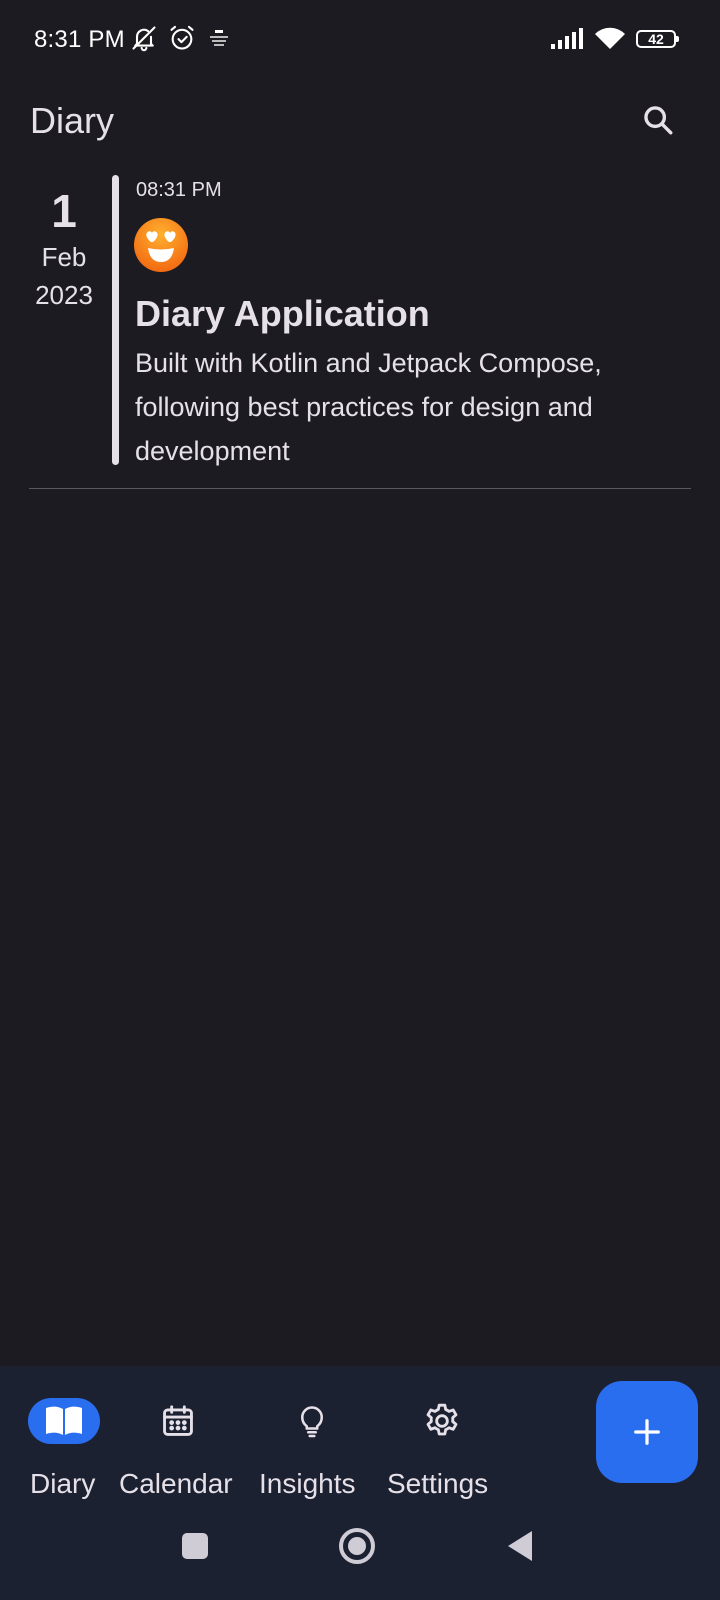  Describe the element at coordinates (307, 1483) in the screenshot. I see `nav-label-insights: Insights` at that location.